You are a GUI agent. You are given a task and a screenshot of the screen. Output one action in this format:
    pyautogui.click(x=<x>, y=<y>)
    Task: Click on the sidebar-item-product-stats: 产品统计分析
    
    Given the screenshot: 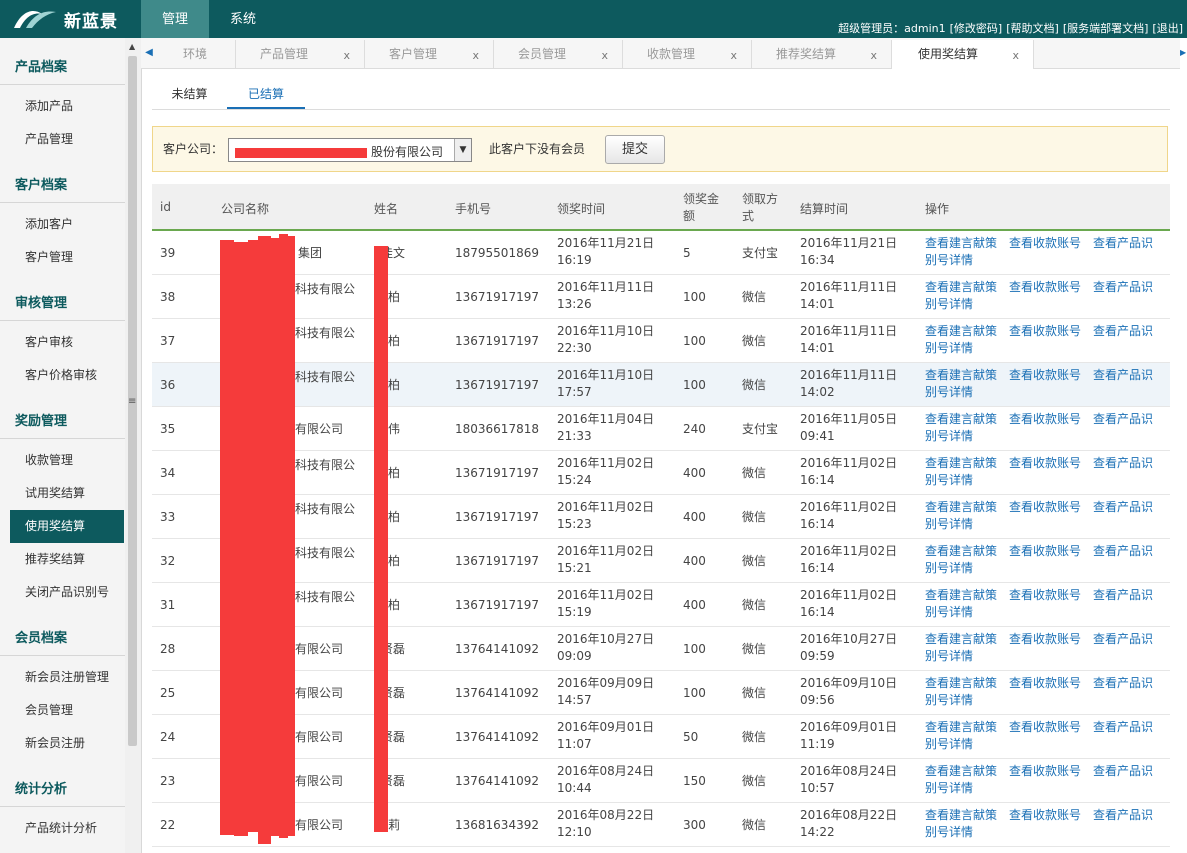 What is the action you would take?
    pyautogui.click(x=62, y=828)
    